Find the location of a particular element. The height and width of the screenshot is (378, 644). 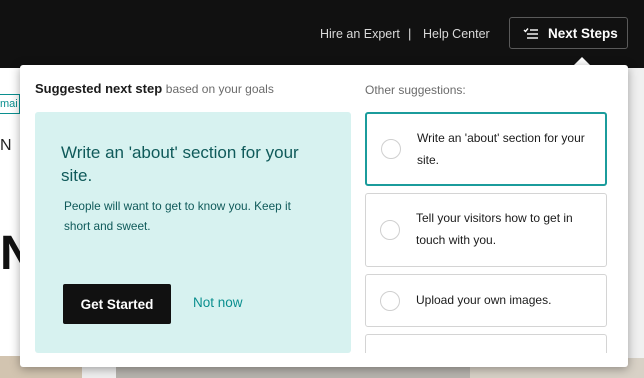

suggested-next-step-title: Suggested next step based on your goals is located at coordinates (154, 88).